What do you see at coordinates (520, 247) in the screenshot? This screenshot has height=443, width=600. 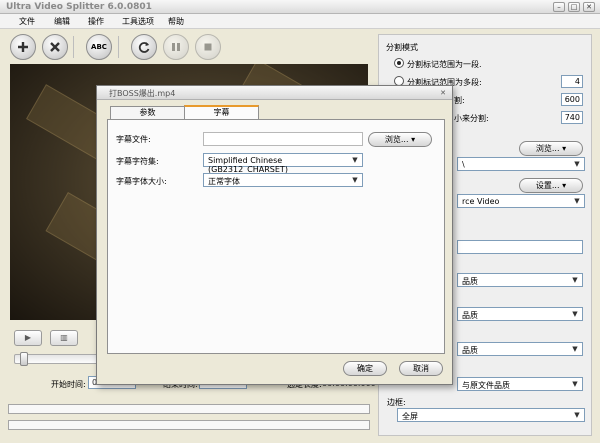 I see `output-name-field` at bounding box center [520, 247].